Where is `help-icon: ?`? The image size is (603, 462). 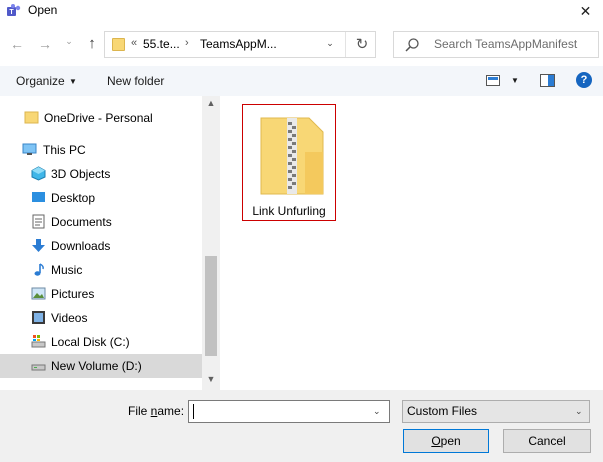 help-icon: ? is located at coordinates (584, 80).